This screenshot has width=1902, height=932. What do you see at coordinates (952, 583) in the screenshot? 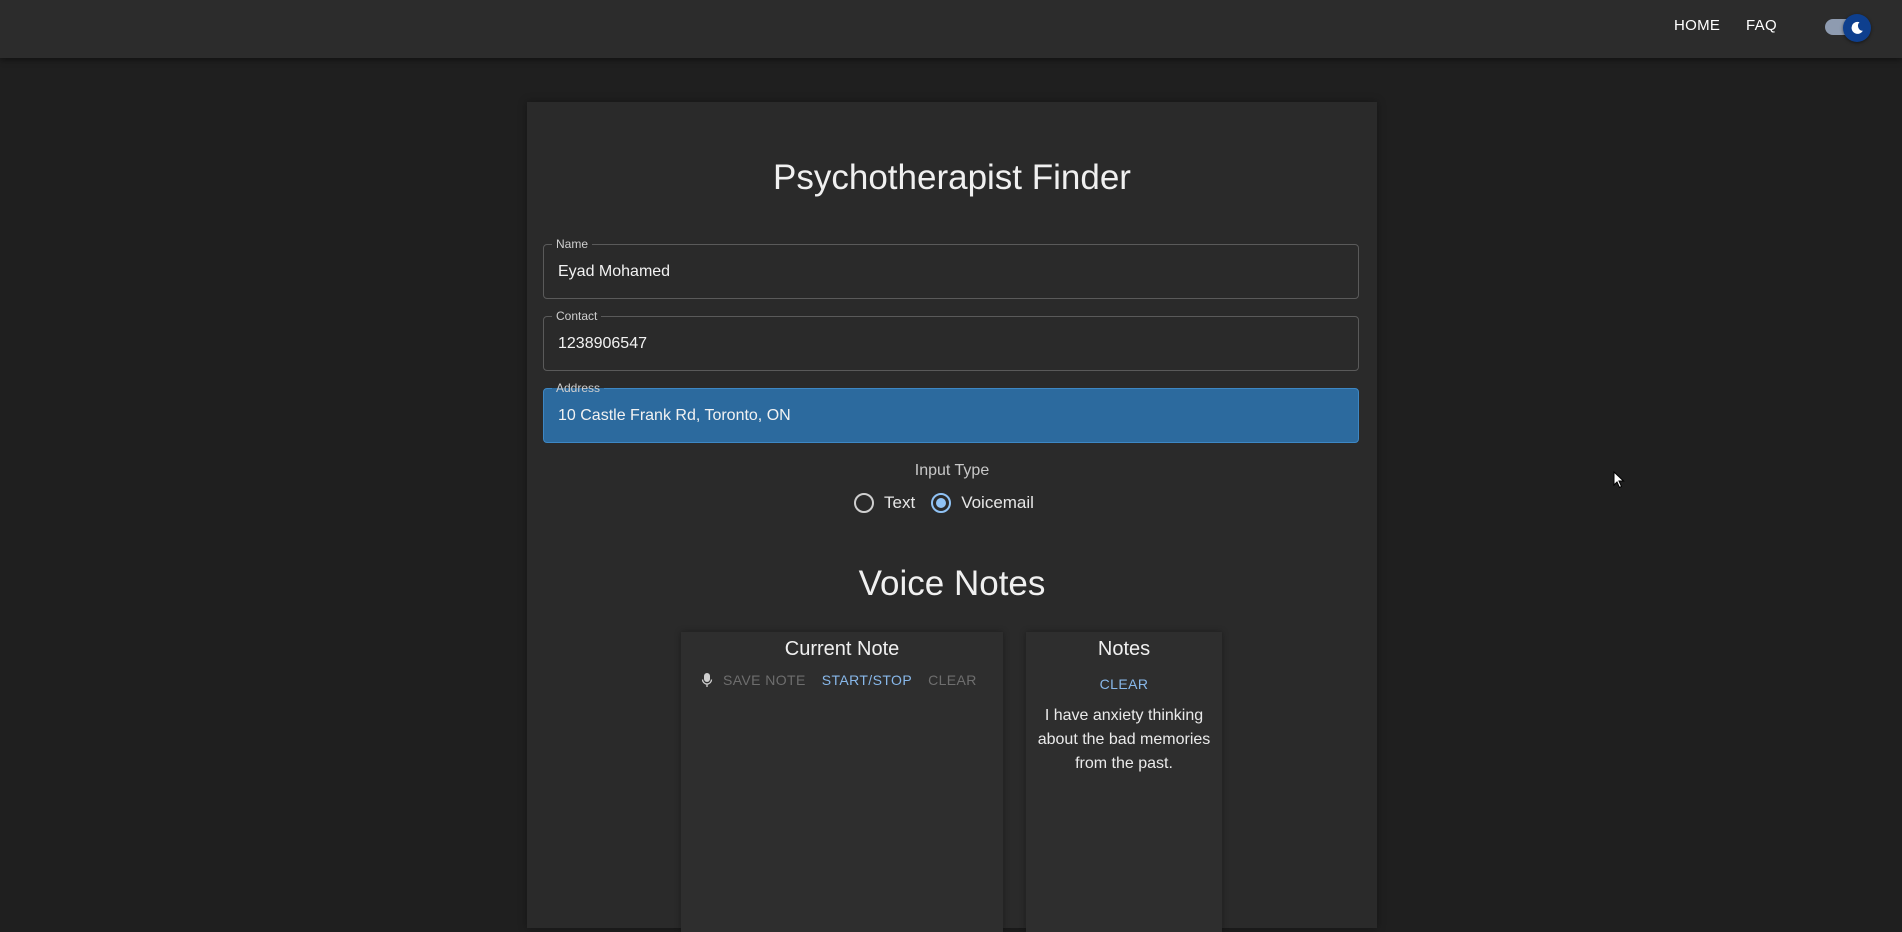
I see `voice-notes-title: Voice Notes` at bounding box center [952, 583].